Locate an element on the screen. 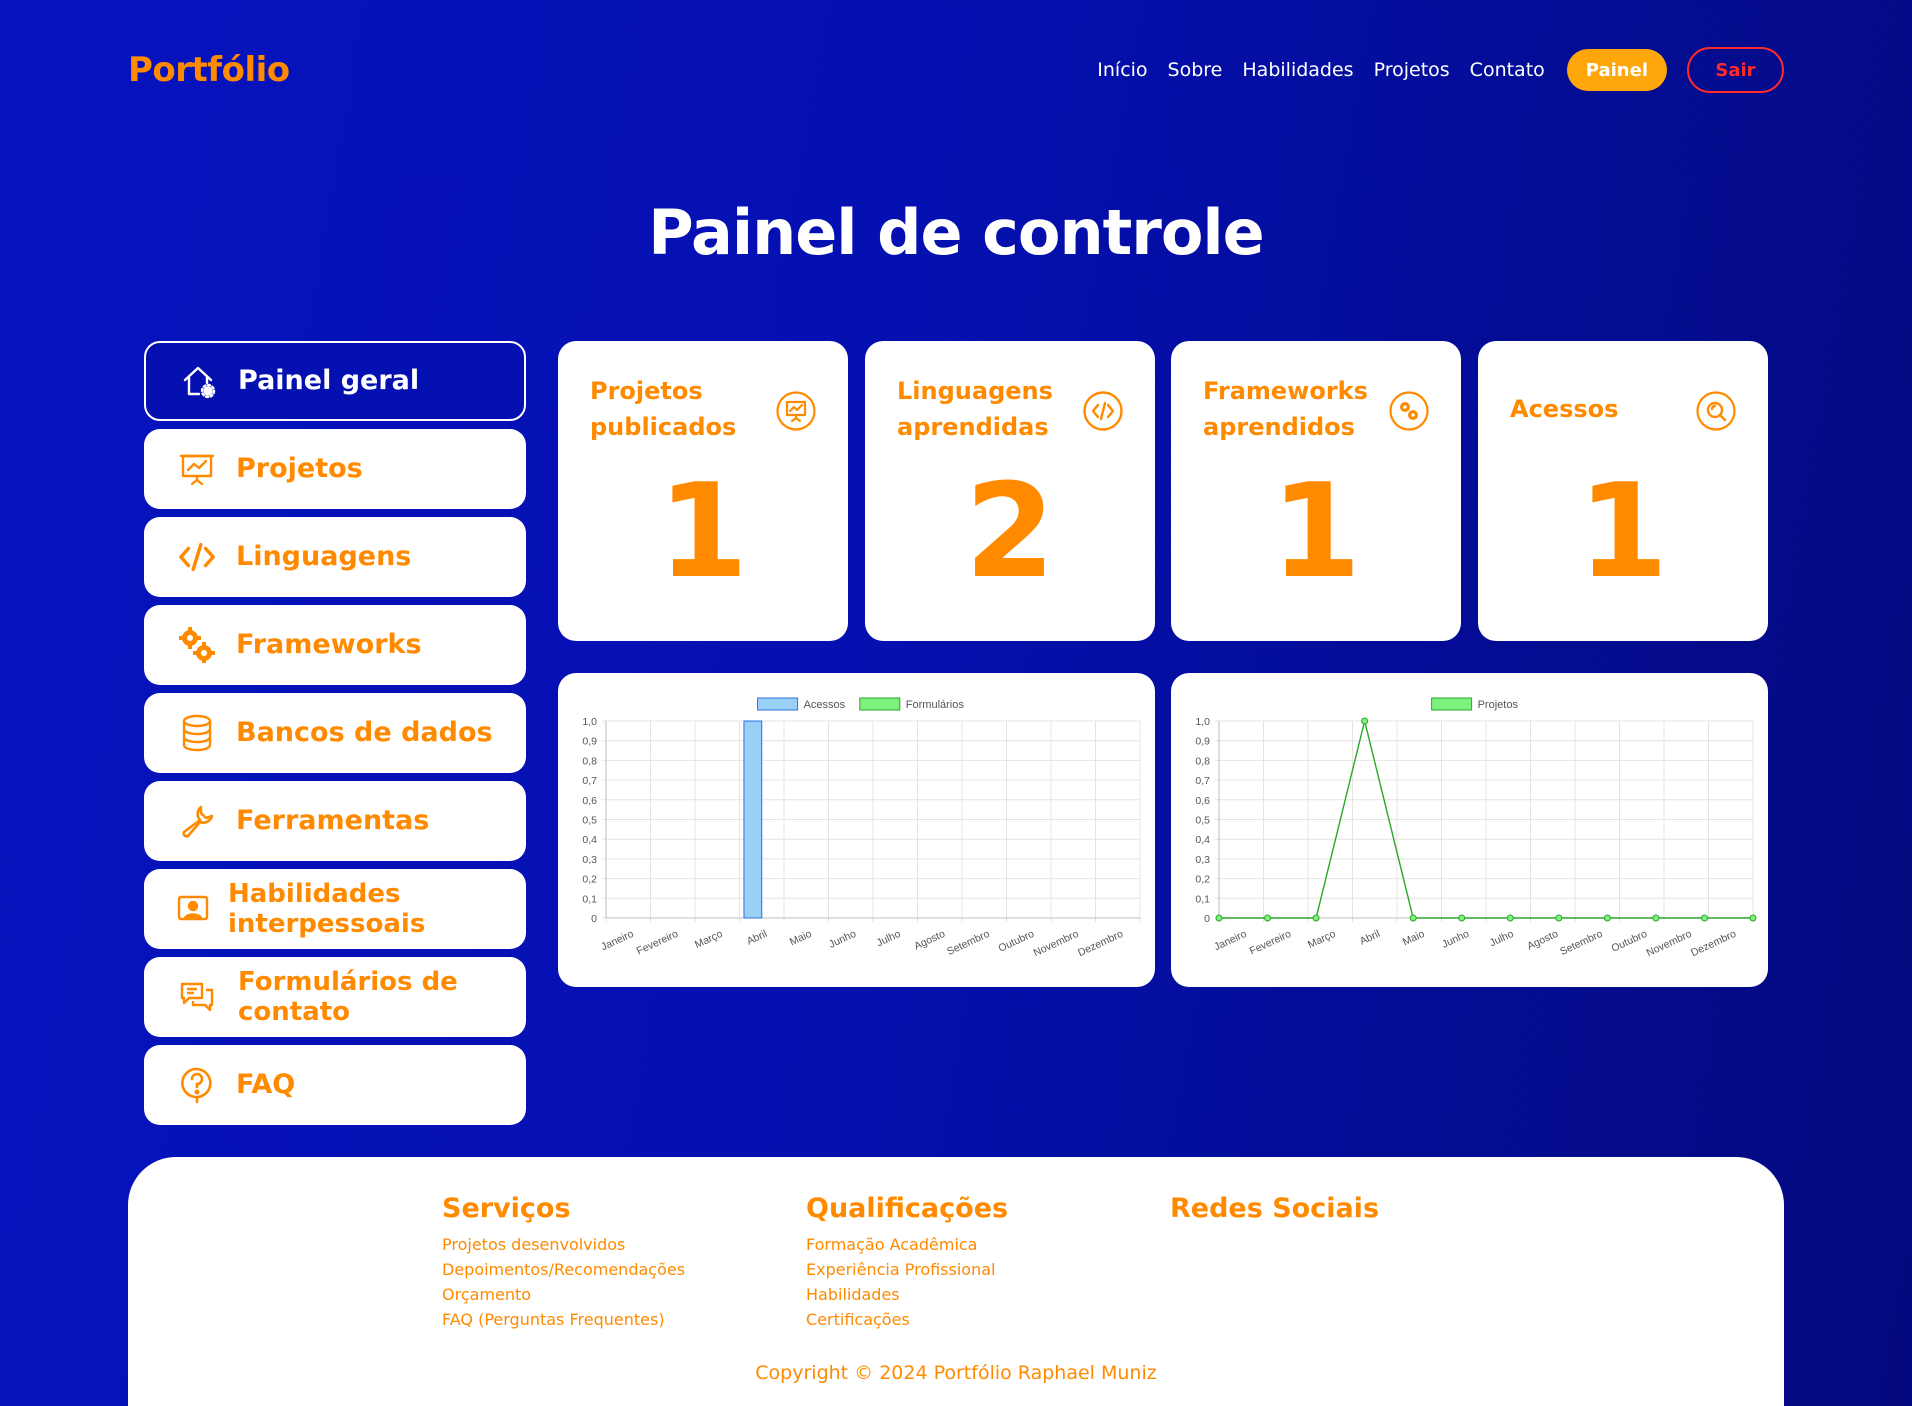 Image resolution: width=1912 pixels, height=1406 pixels. footer-link: Formação Acadêmica is located at coordinates (907, 1244).